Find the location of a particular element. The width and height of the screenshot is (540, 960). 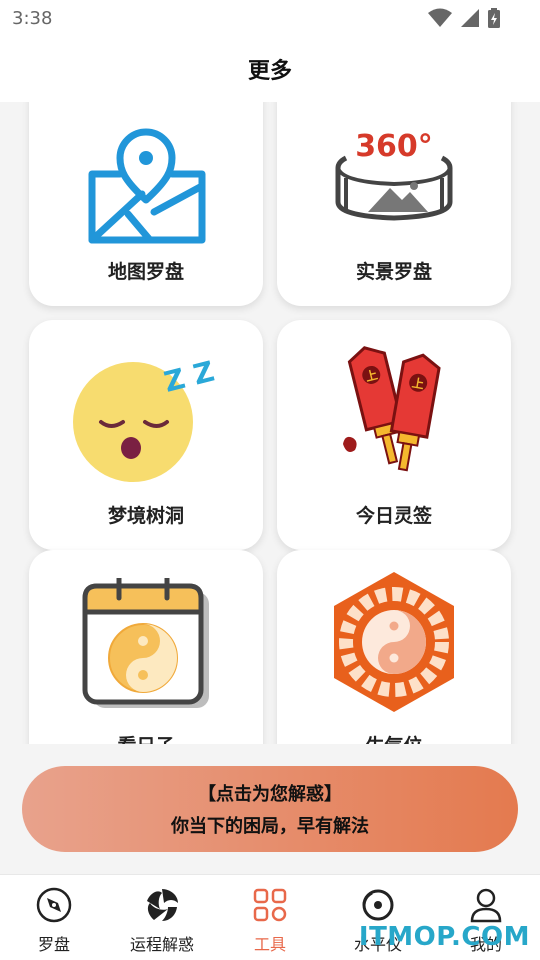

bagua-icon is located at coordinates (394, 642).